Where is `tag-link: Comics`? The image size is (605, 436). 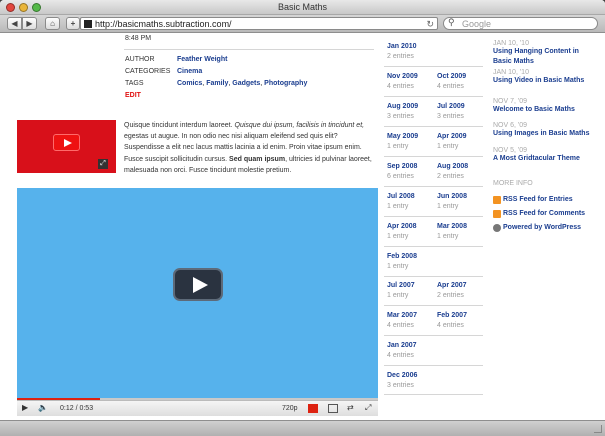
tag-link: Comics is located at coordinates (189, 83).